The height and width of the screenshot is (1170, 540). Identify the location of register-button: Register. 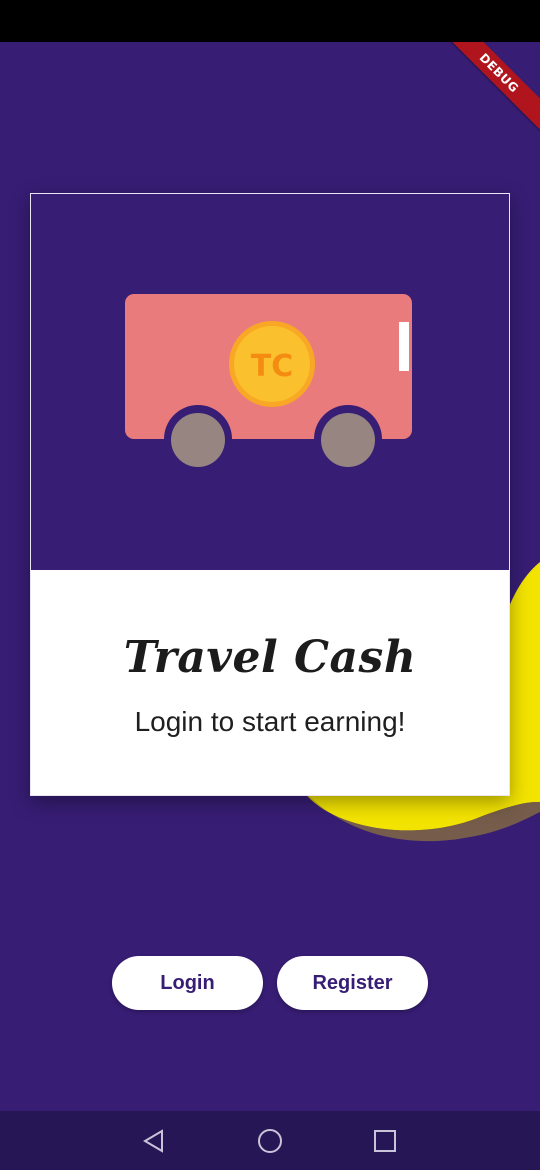
(352, 983).